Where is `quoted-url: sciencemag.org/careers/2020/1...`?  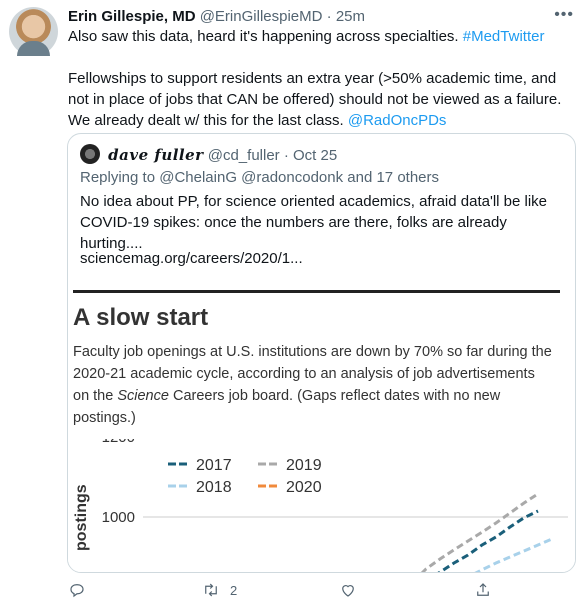 quoted-url: sciencemag.org/careers/2020/1... is located at coordinates (191, 258).